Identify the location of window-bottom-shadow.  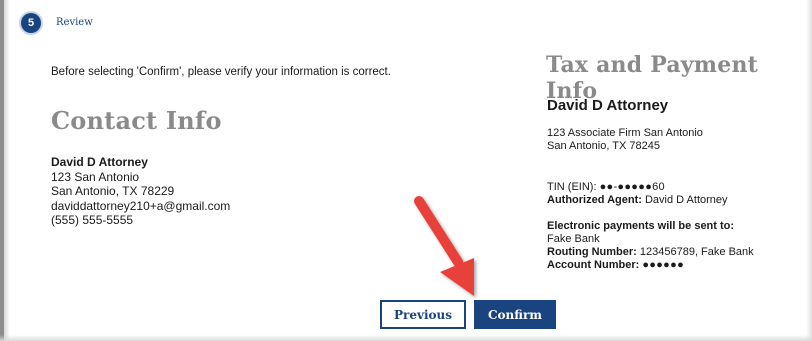
(406, 338).